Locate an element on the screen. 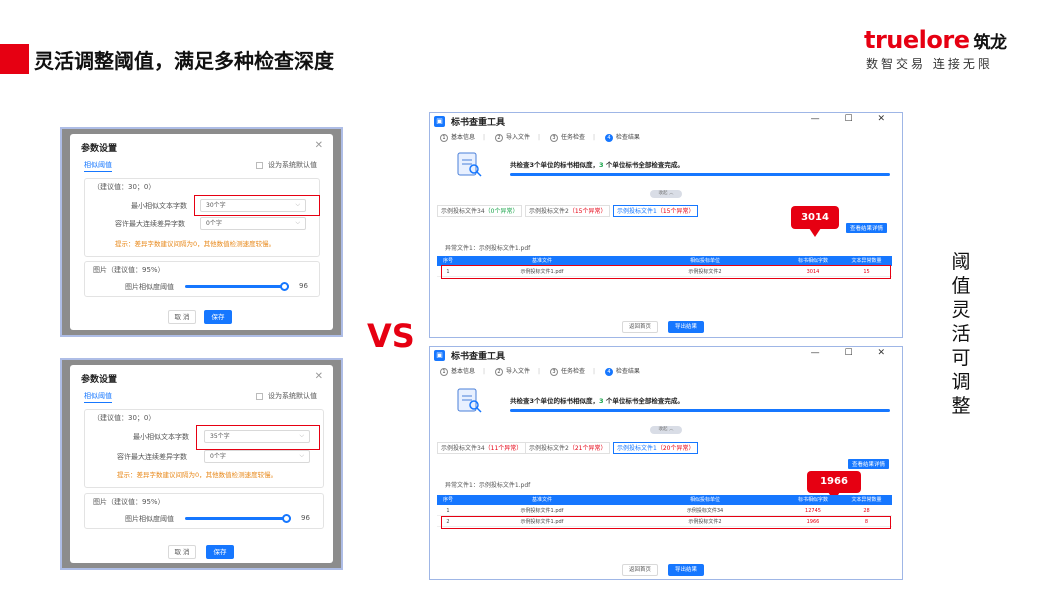  brand-name-cn: 筑龙 is located at coordinates (990, 43).